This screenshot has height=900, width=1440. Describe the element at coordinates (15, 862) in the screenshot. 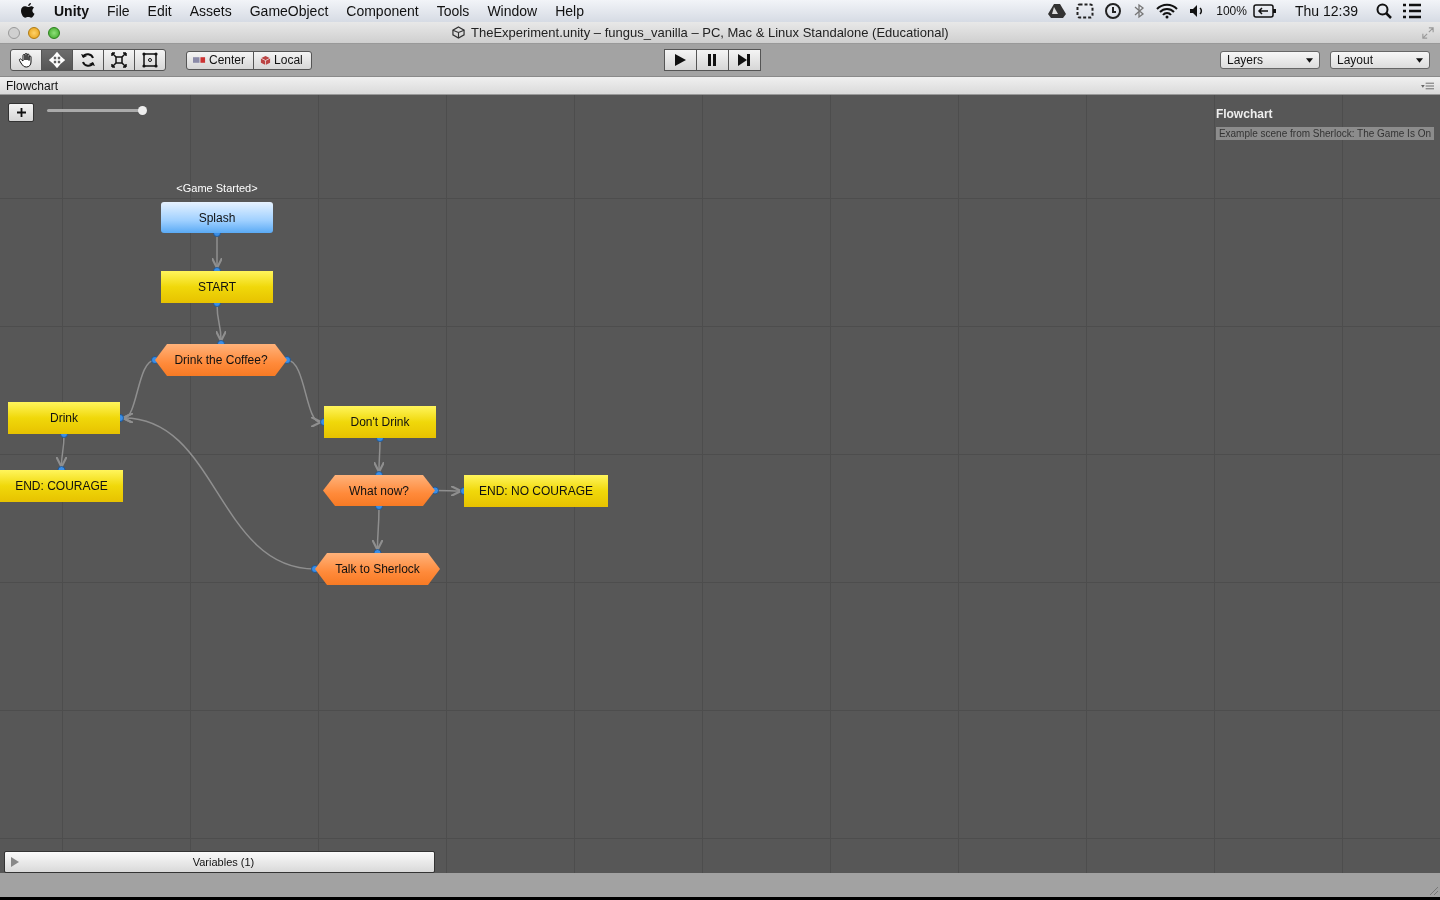

I see `triangle-icon` at that location.